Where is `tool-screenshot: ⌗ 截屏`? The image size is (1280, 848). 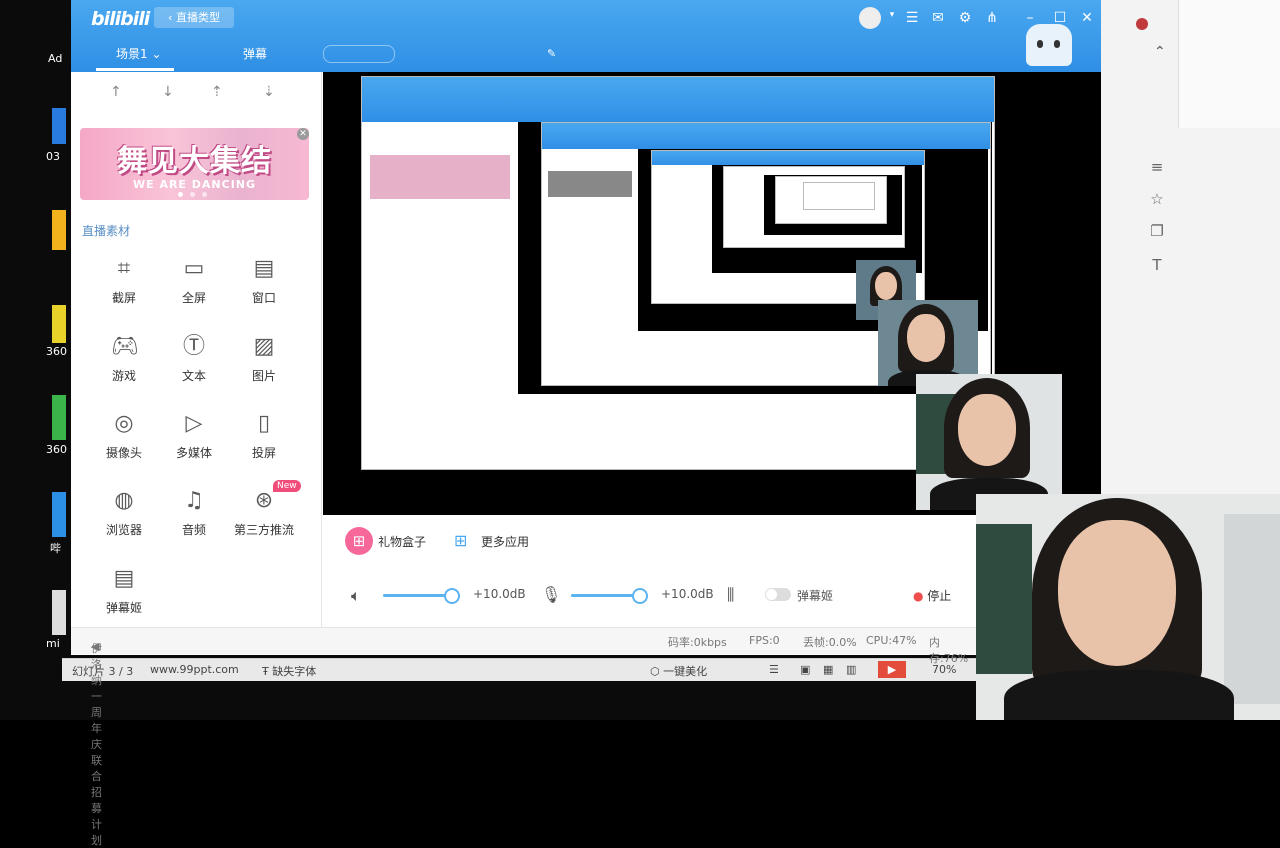 tool-screenshot: ⌗ 截屏 is located at coordinates (124, 281).